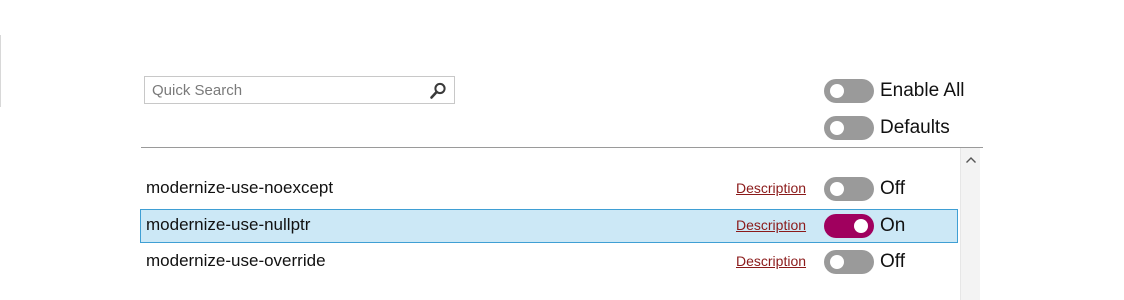 This screenshot has width=1124, height=300. Describe the element at coordinates (240, 187) in the screenshot. I see `rule-name: modernize-use-noexcept` at that location.